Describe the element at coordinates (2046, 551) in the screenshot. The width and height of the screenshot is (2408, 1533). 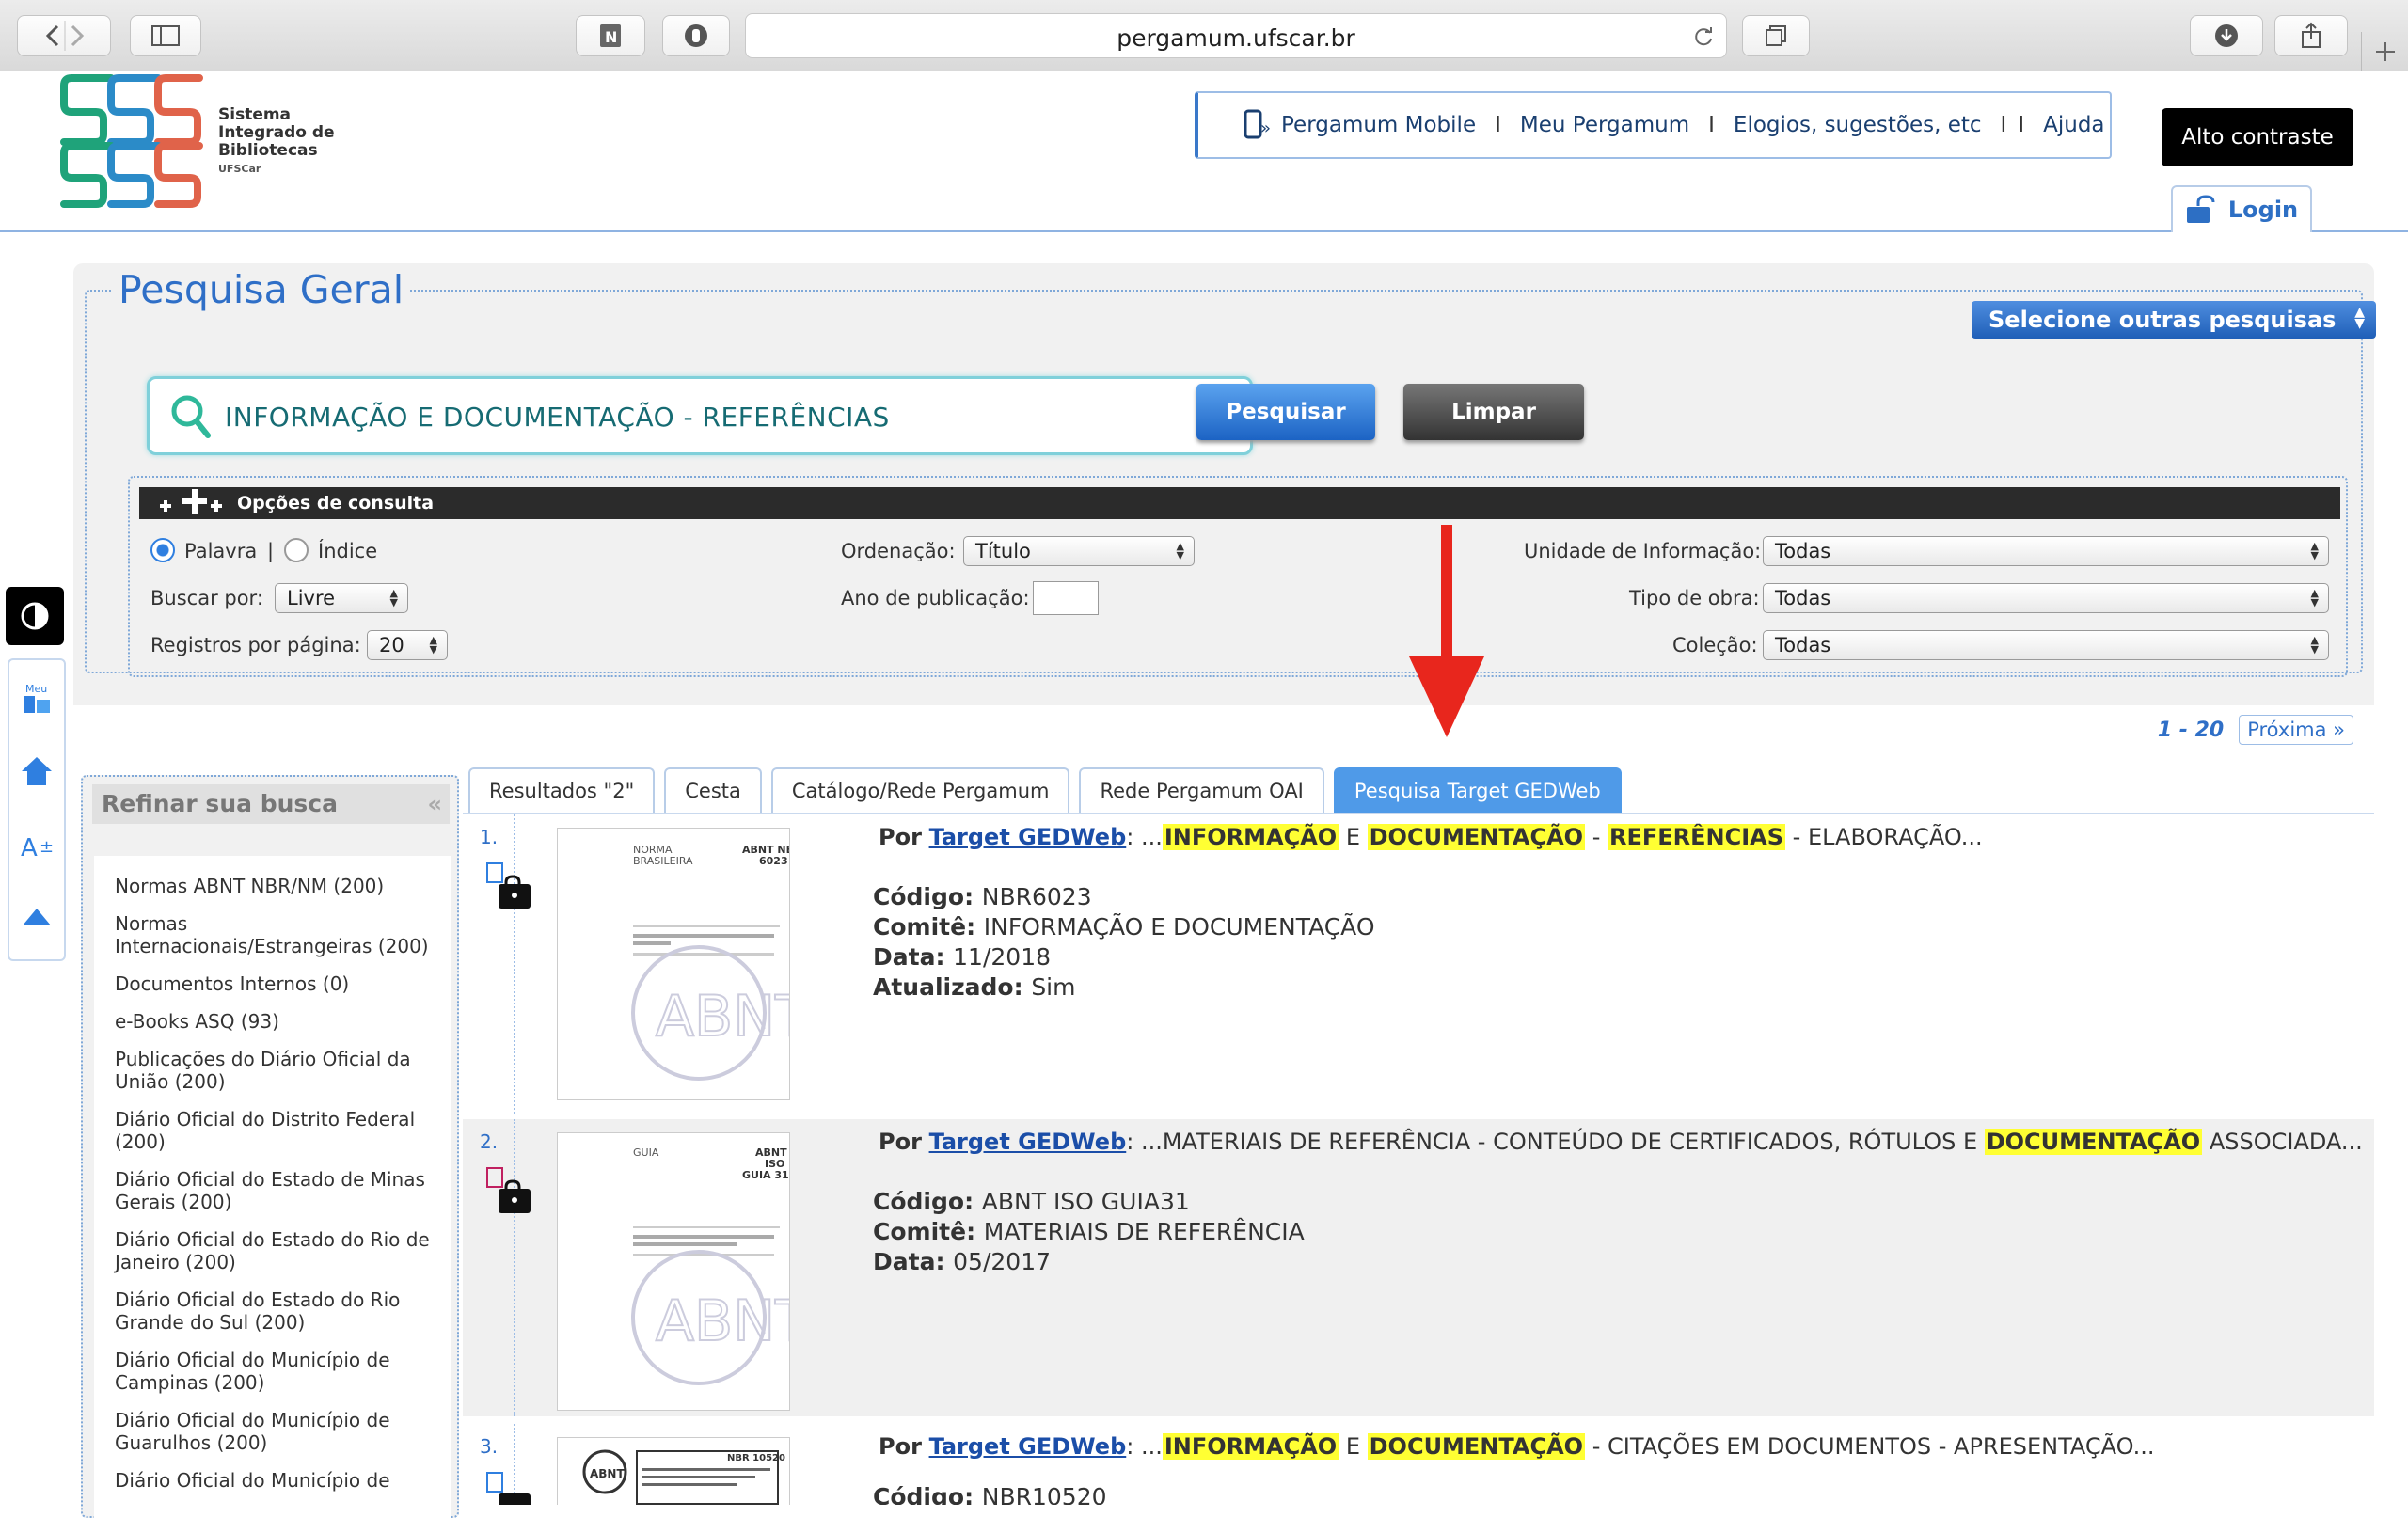
I see `unidade-select: Todas ▲ ▼` at that location.